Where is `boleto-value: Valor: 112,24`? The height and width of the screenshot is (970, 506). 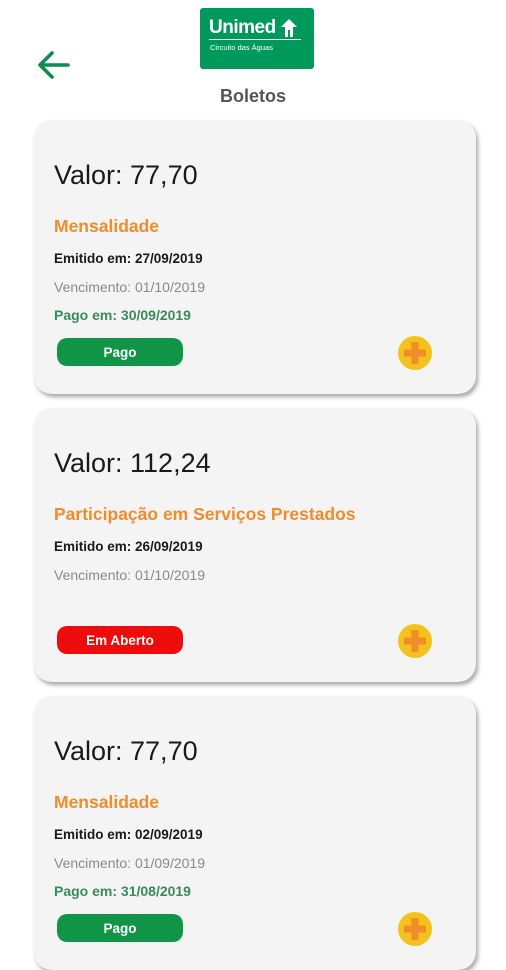
boleto-value: Valor: 112,24 is located at coordinates (132, 463).